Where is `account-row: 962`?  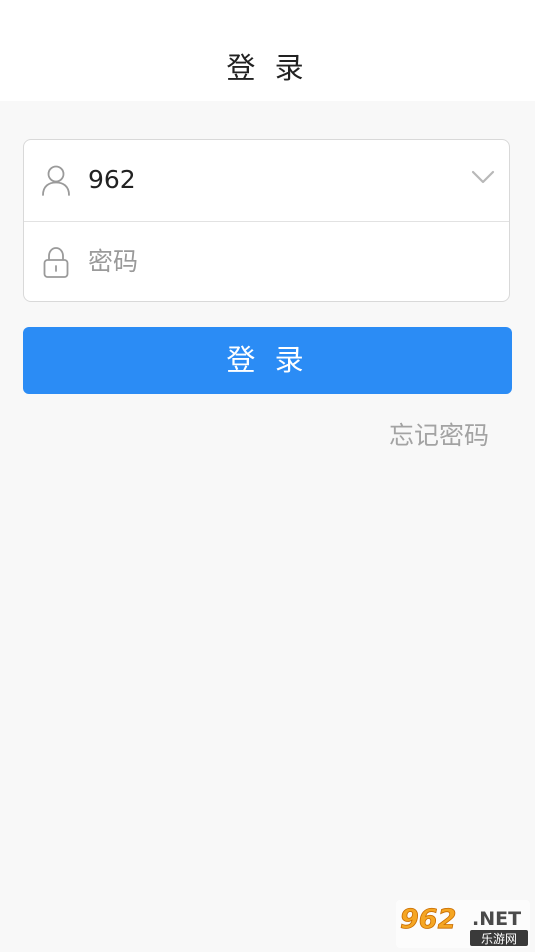 account-row: 962 is located at coordinates (266, 180).